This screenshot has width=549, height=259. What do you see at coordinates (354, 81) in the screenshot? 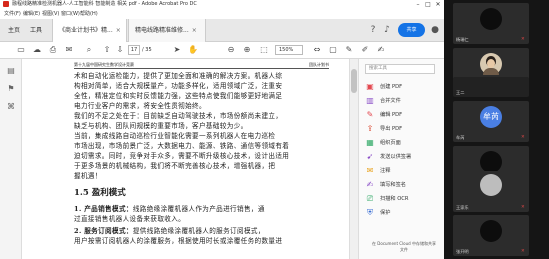
I see `scrollbar-thumb` at bounding box center [354, 81].